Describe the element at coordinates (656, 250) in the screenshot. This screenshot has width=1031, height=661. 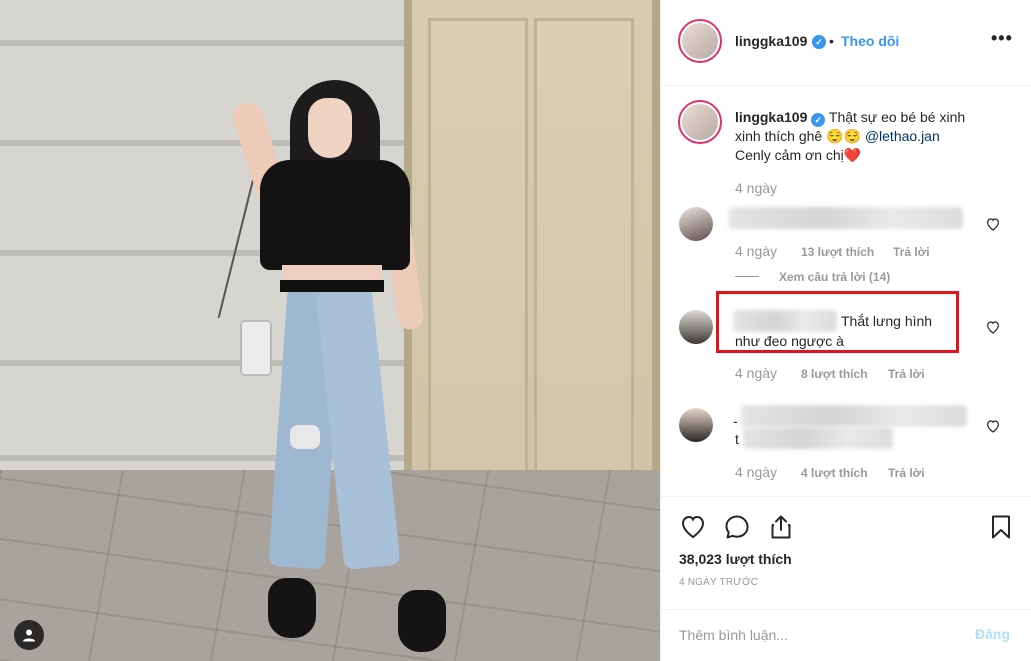
I see `door-frame` at that location.